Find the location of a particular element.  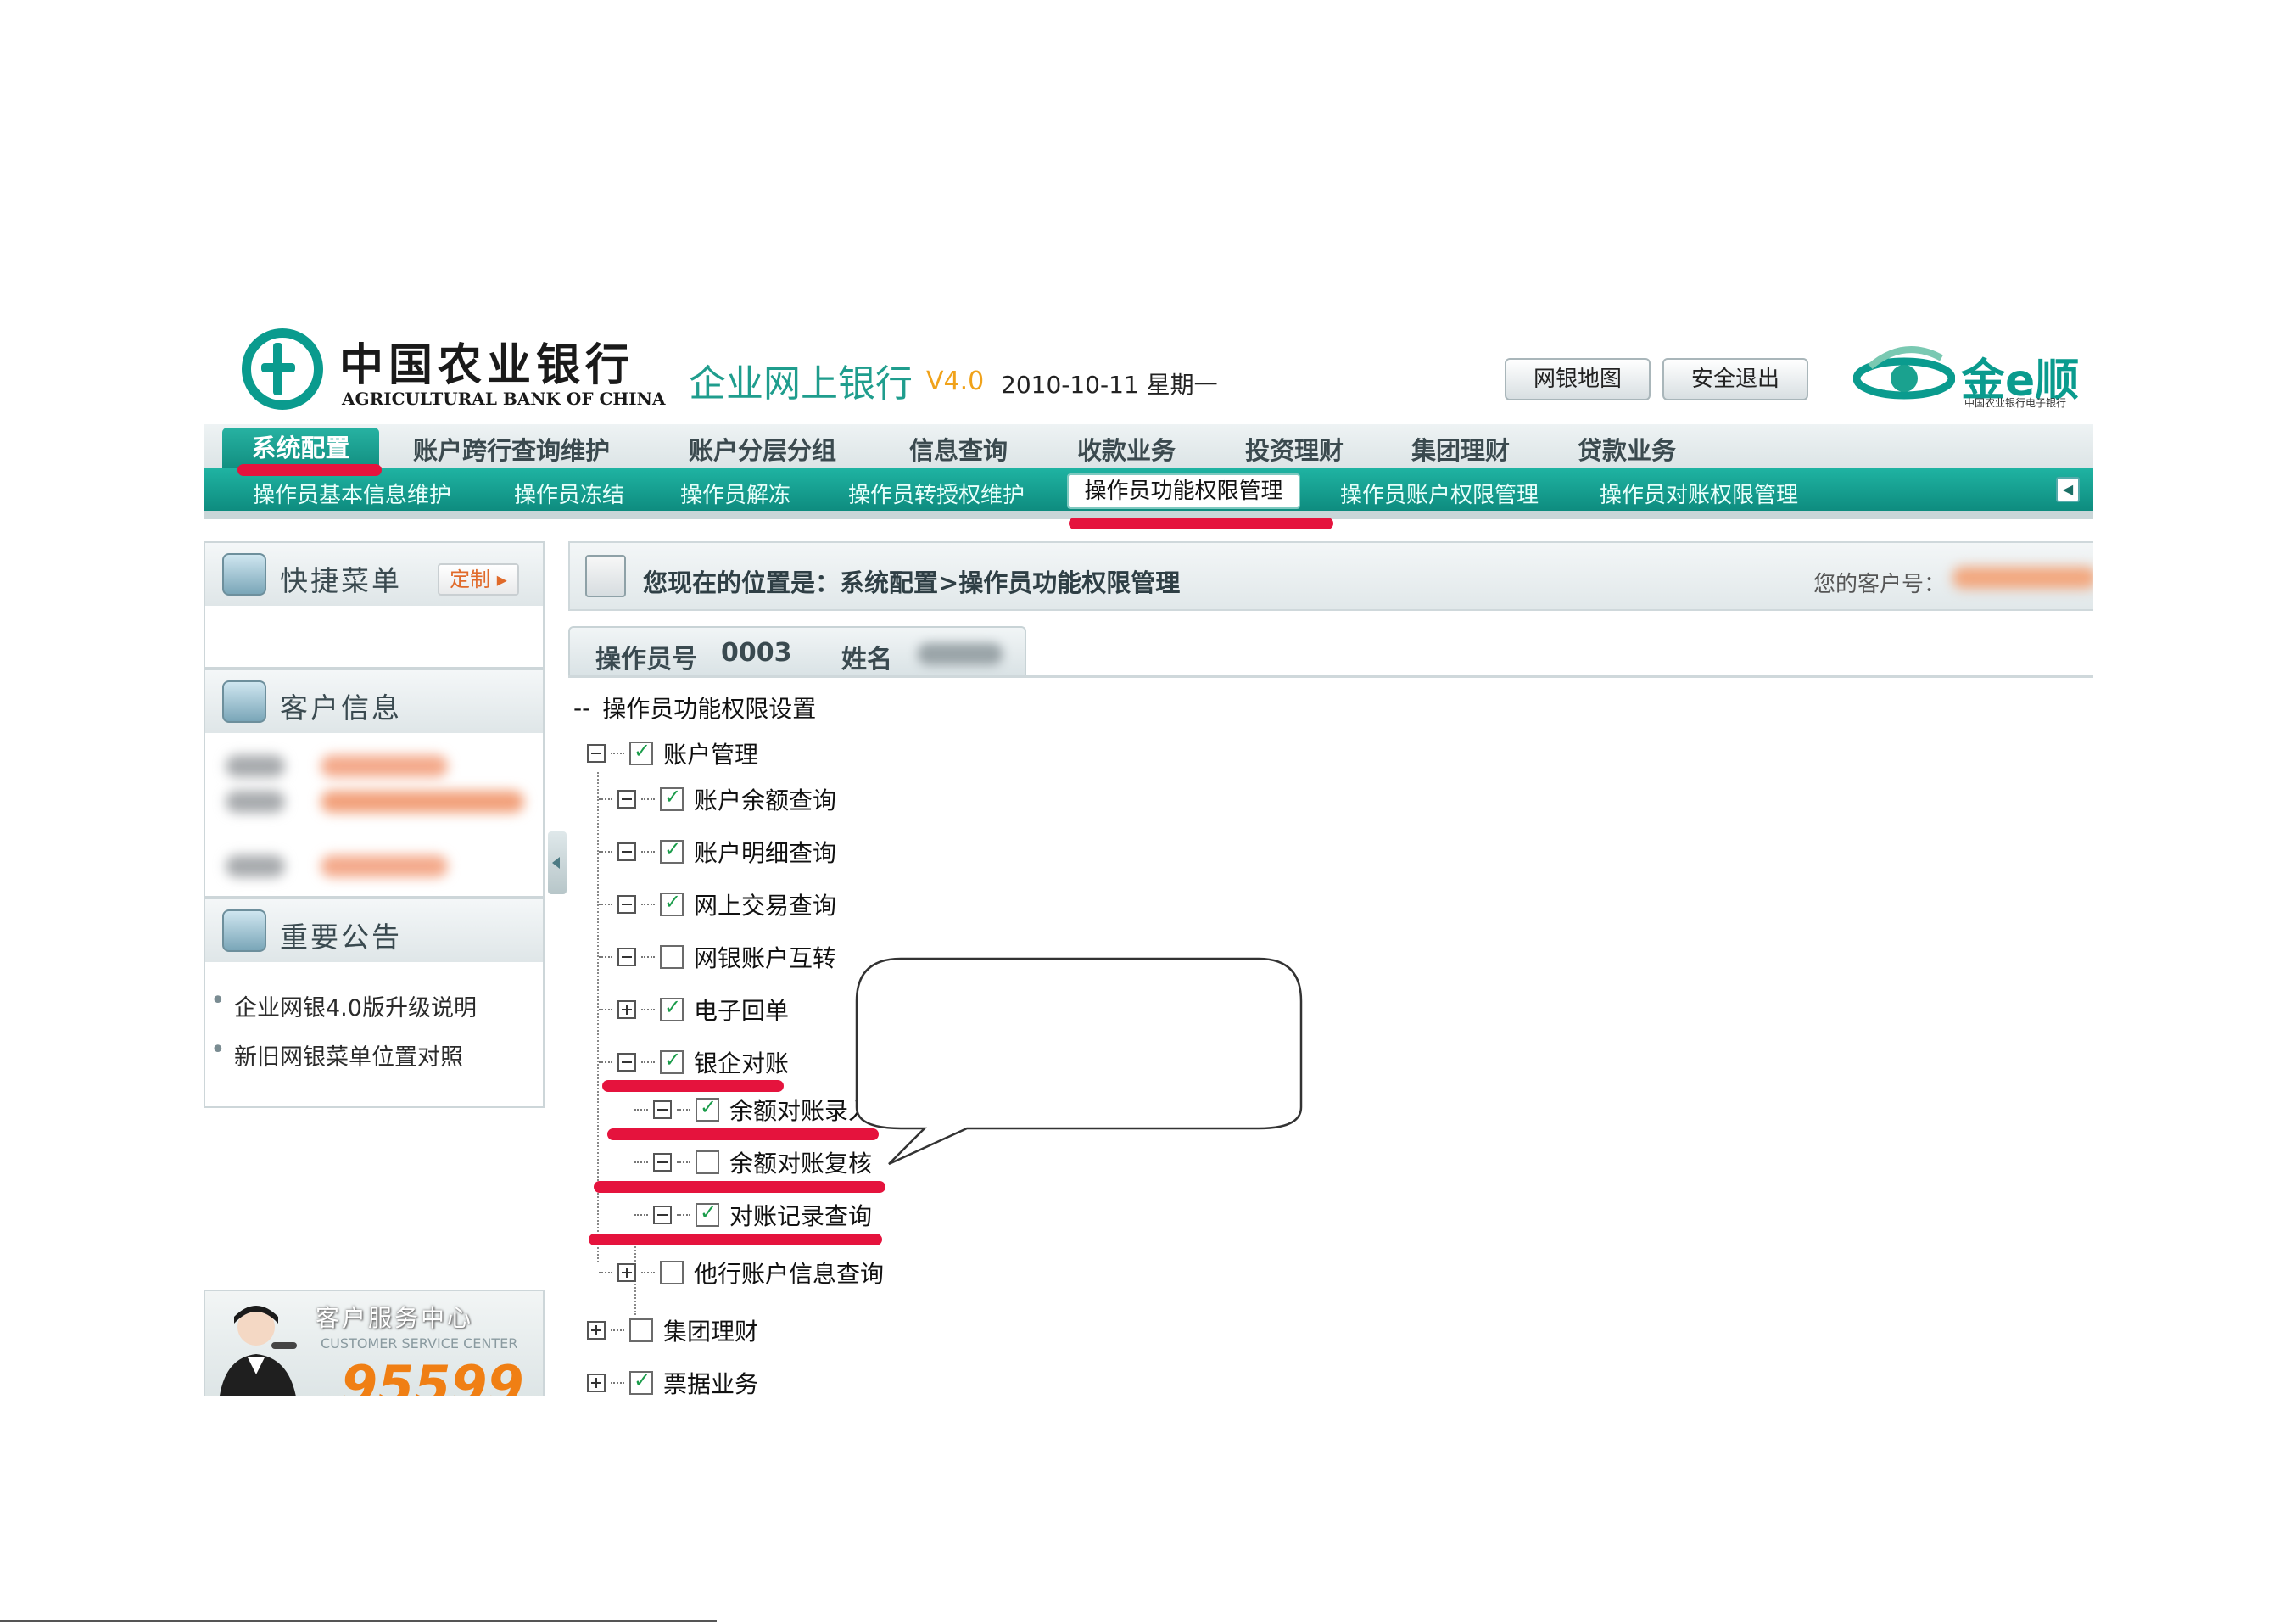

callout-bubble is located at coordinates (1079, 1061).